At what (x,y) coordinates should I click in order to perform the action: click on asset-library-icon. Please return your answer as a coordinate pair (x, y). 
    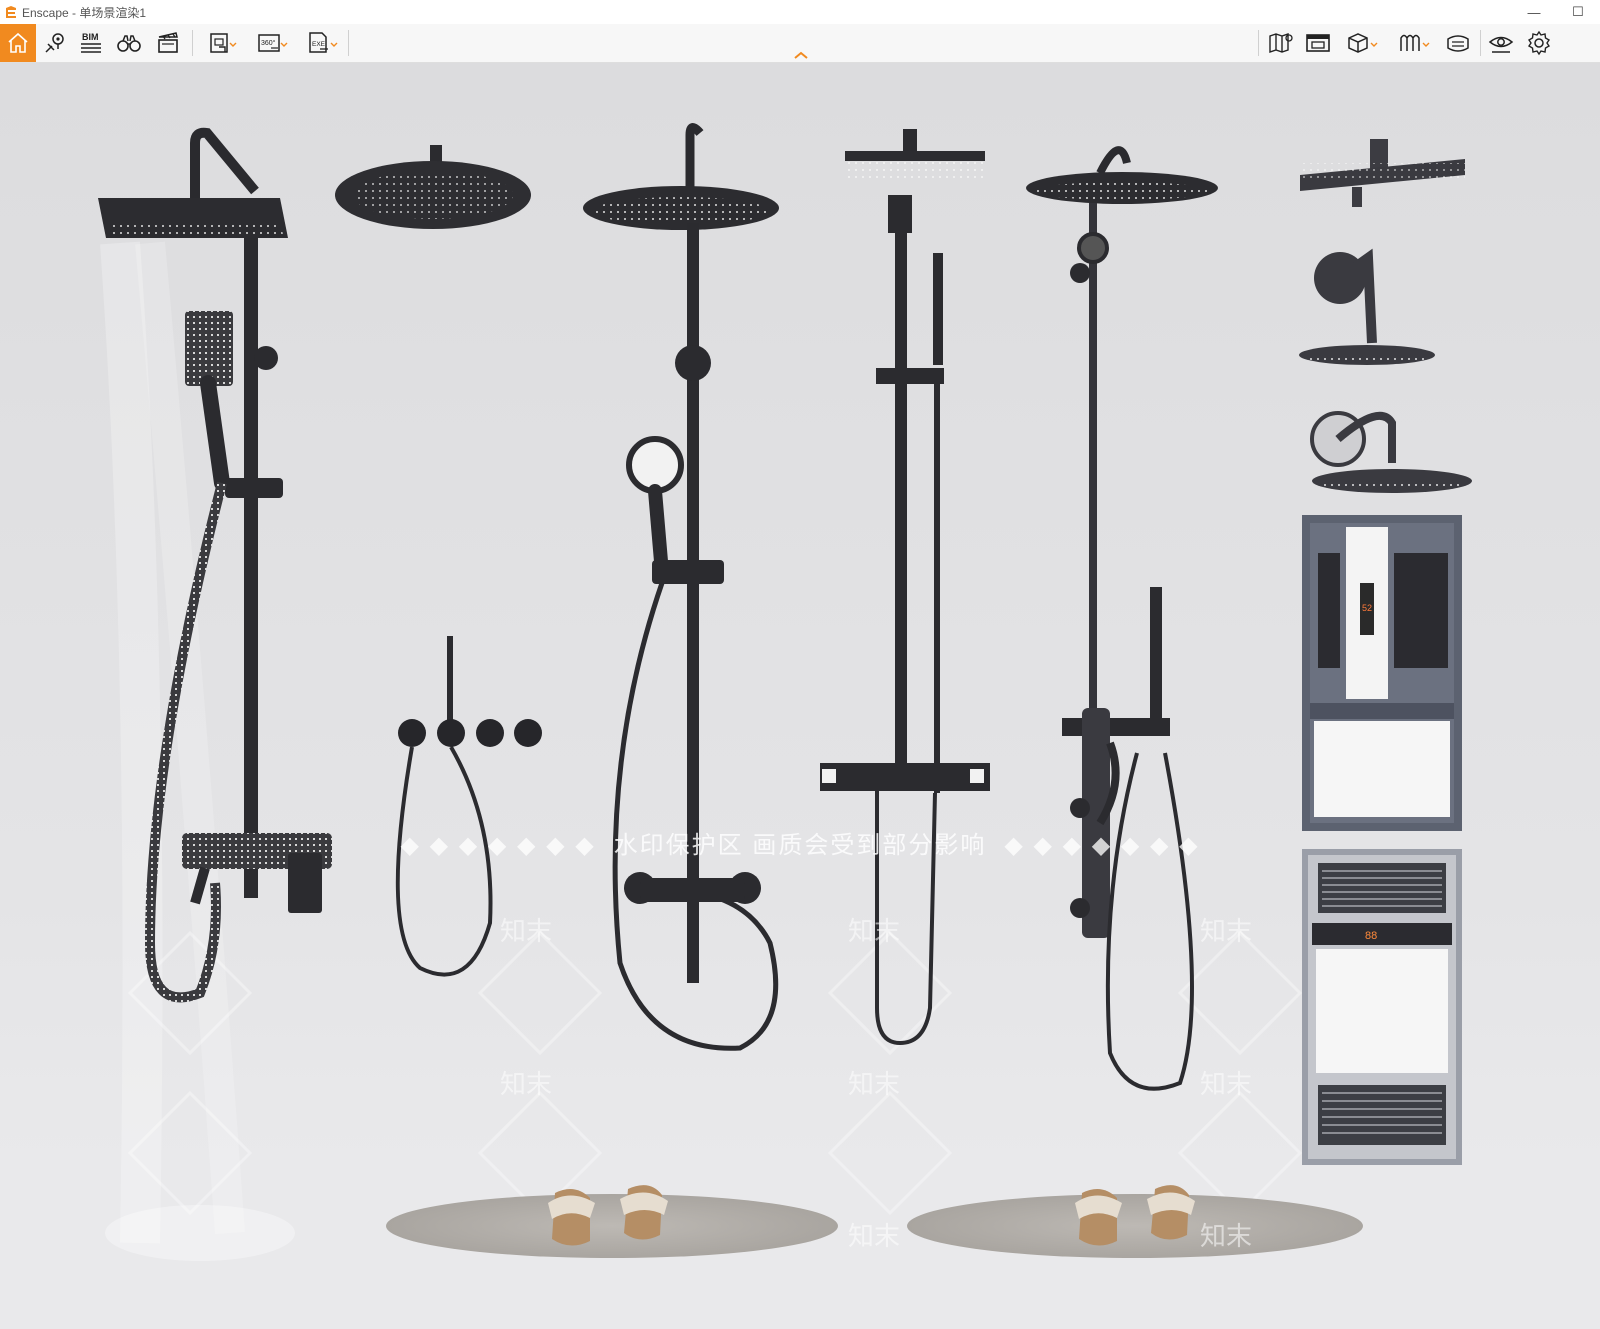
    Looking at the image, I should click on (1318, 43).